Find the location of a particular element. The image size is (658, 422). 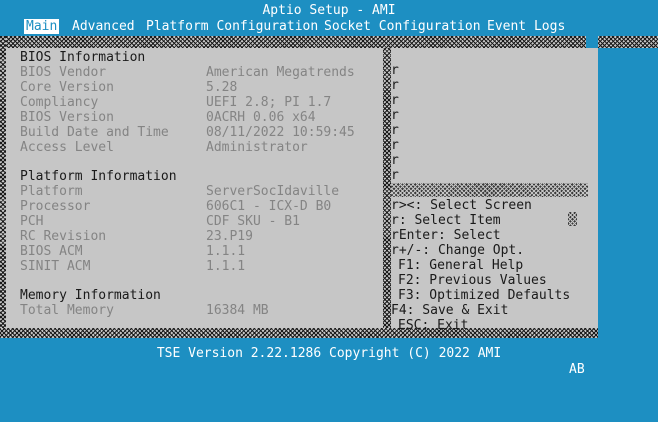

bios-vendor-value: American Megatrends is located at coordinates (280, 72).